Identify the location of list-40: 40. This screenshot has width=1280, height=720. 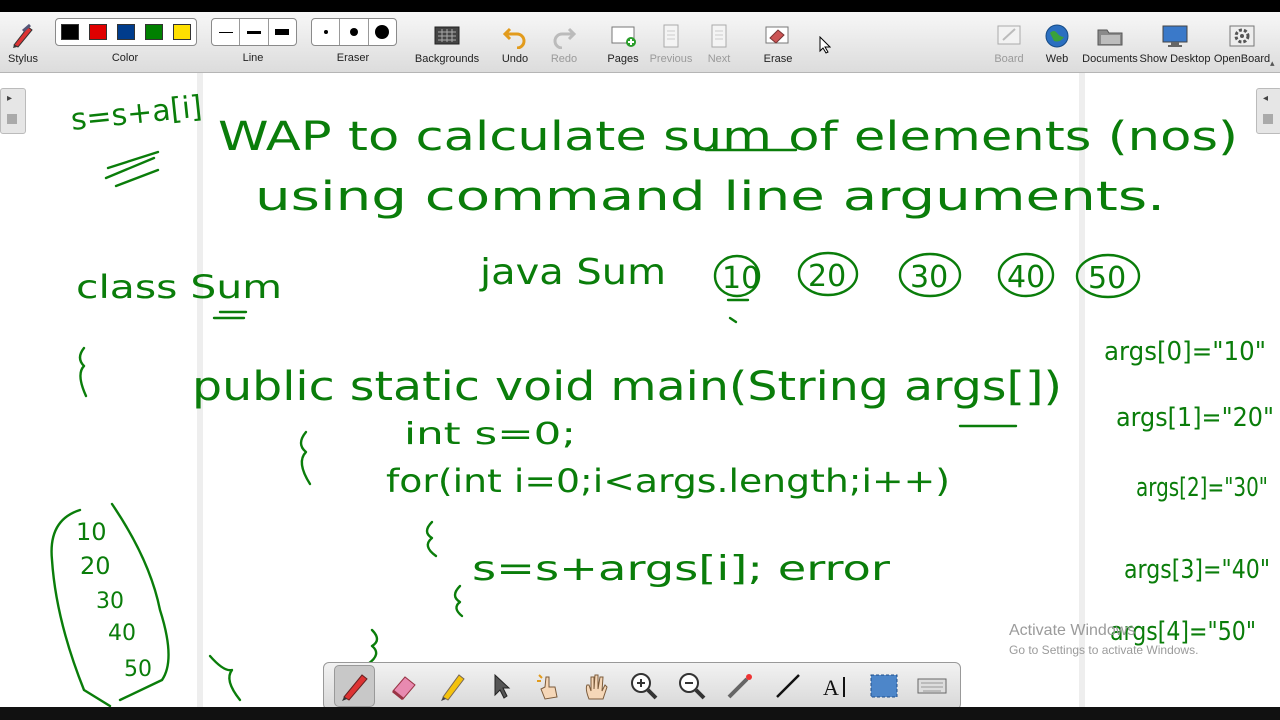
(122, 633).